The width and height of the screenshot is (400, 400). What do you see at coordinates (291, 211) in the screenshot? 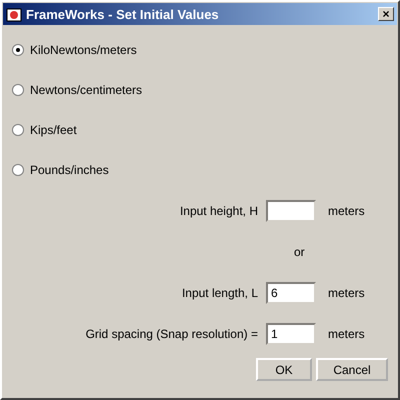
I see `input-field` at bounding box center [291, 211].